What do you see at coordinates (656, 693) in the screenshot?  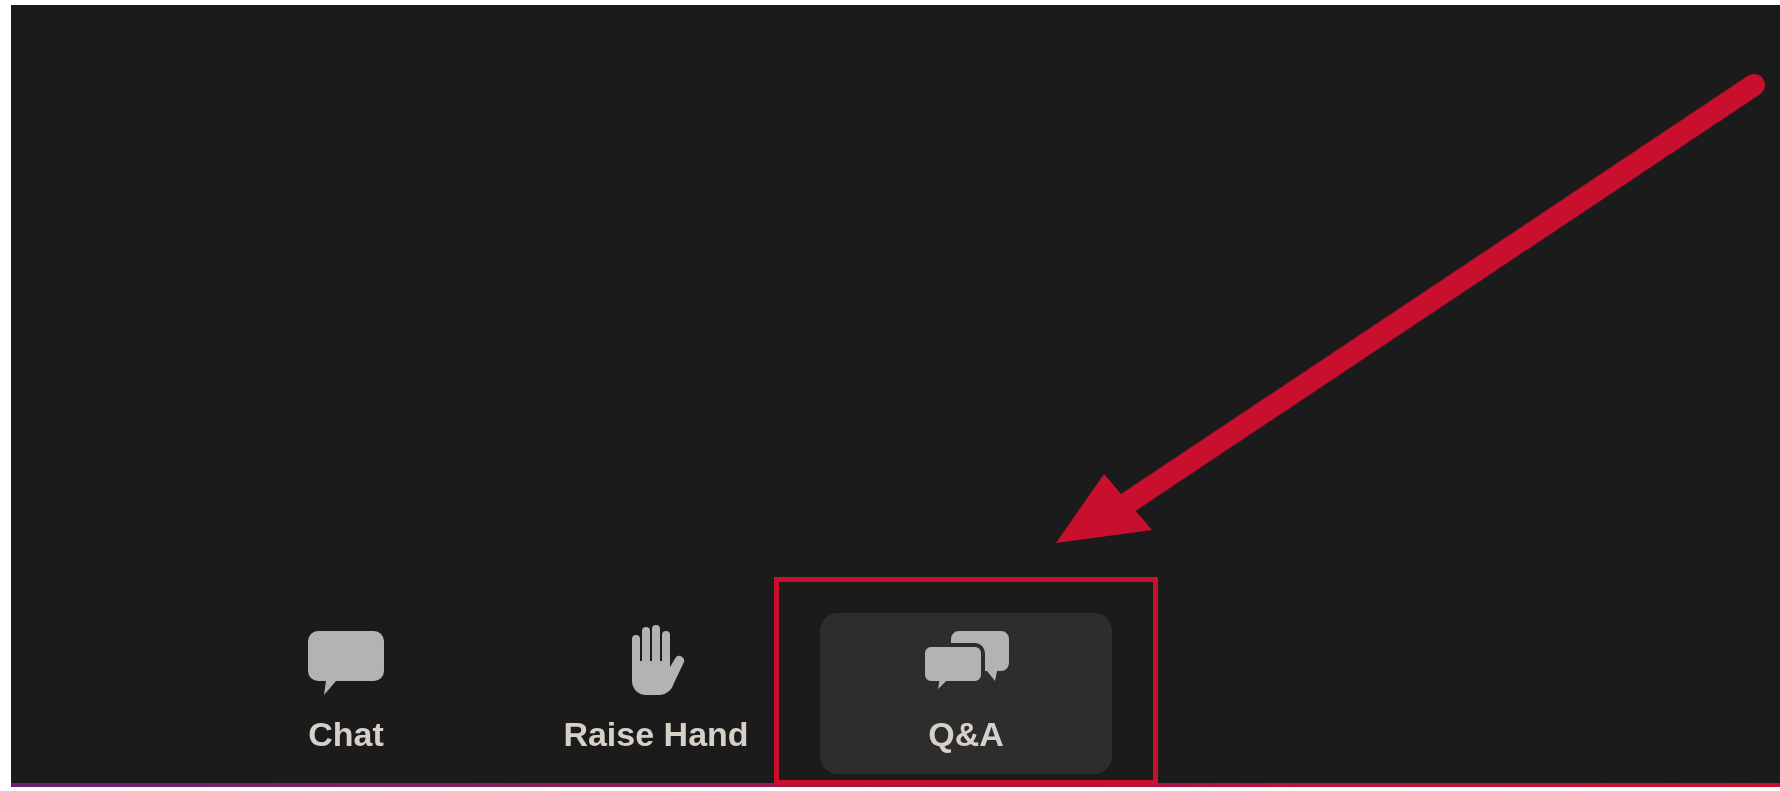 I see `toolbar-button: Raise Hand` at bounding box center [656, 693].